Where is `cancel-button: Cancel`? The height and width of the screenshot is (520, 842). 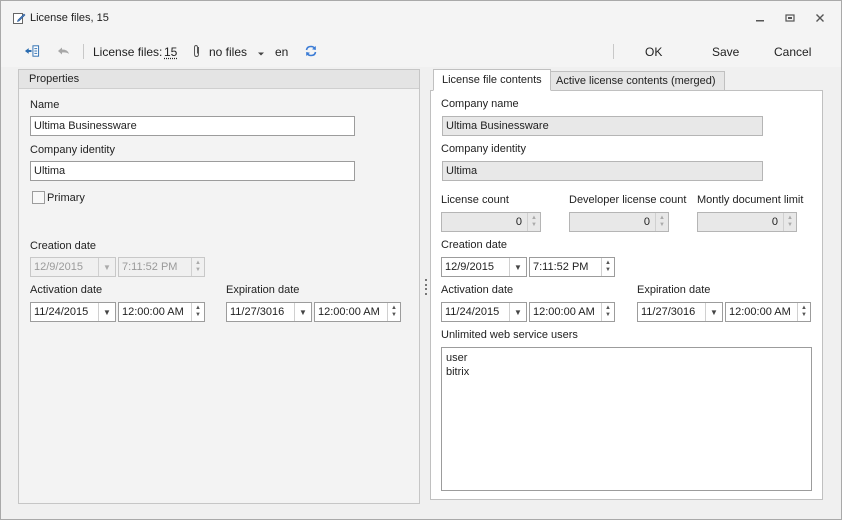 cancel-button: Cancel is located at coordinates (792, 52).